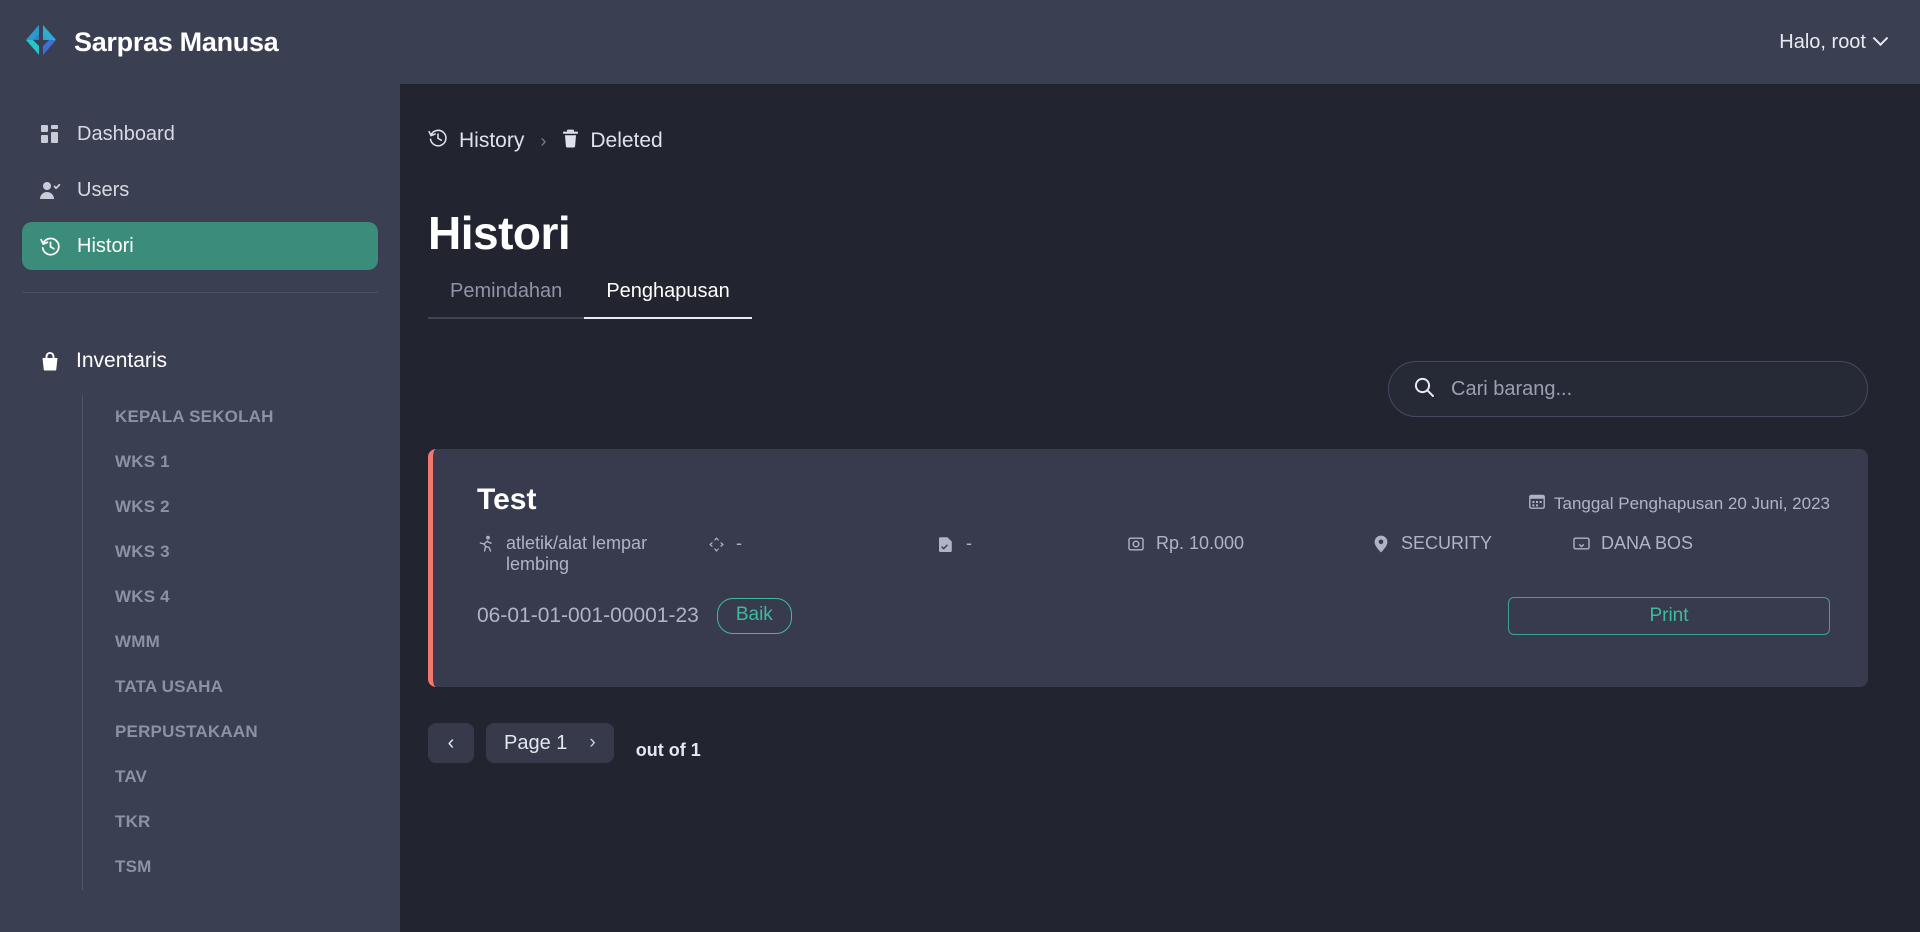 This screenshot has width=1920, height=932. I want to click on search-icon, so click(1424, 389).